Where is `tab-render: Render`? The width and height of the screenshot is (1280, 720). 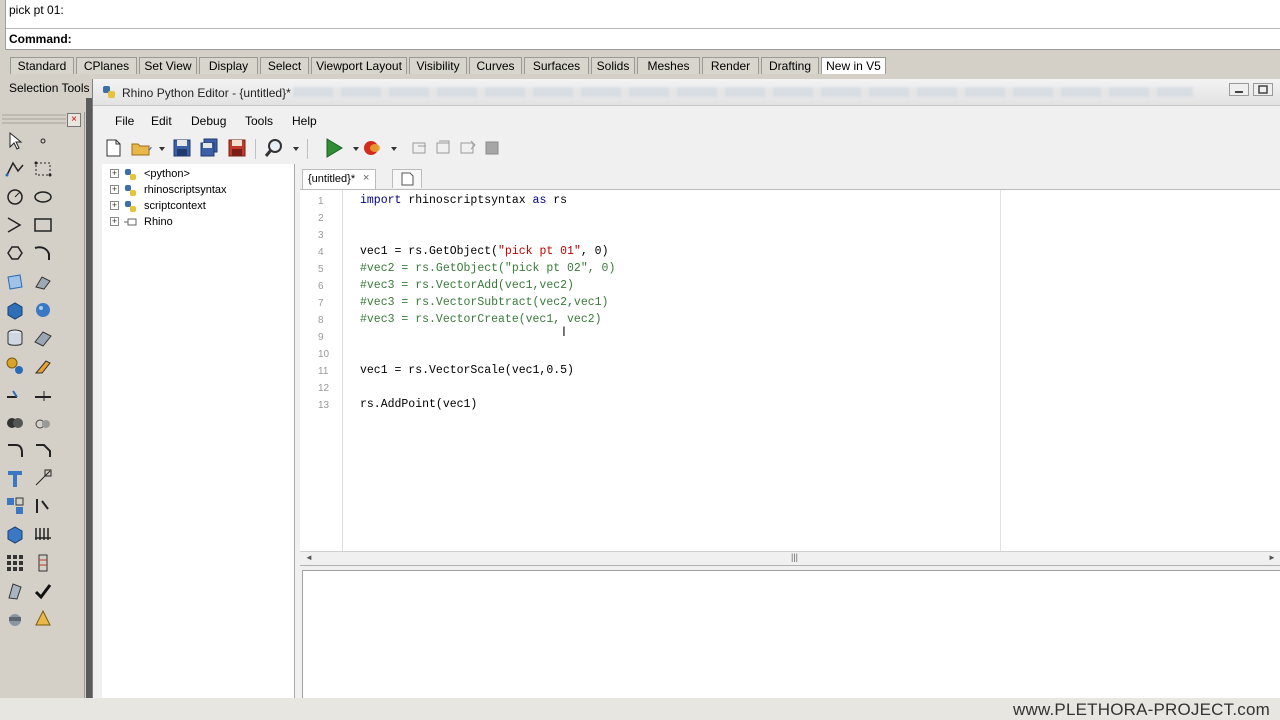 tab-render: Render is located at coordinates (730, 65).